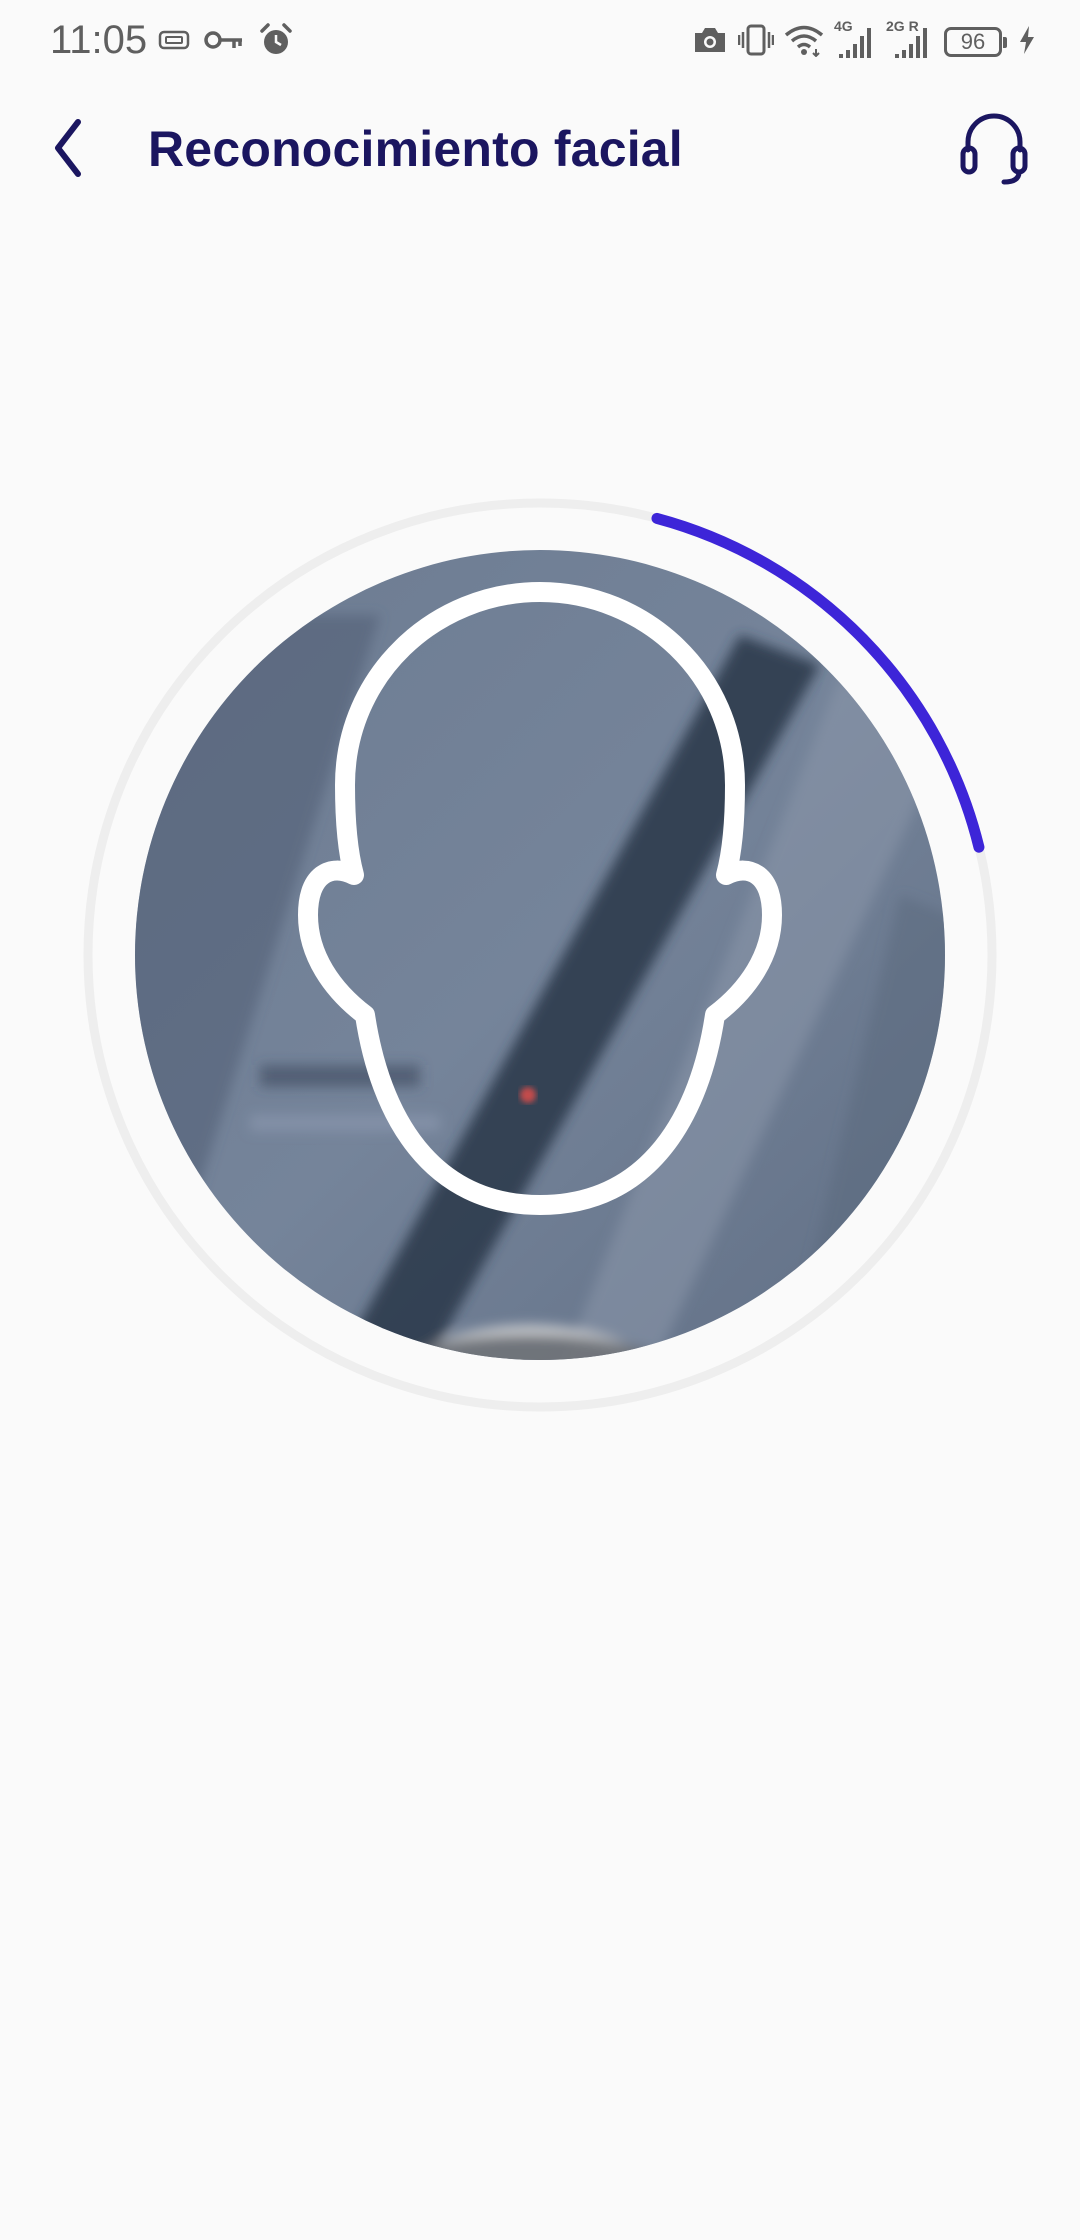 Image resolution: width=1080 pixels, height=2240 pixels. What do you see at coordinates (910, 40) in the screenshot?
I see `signal-2g-roaming-icon: 2G R` at bounding box center [910, 40].